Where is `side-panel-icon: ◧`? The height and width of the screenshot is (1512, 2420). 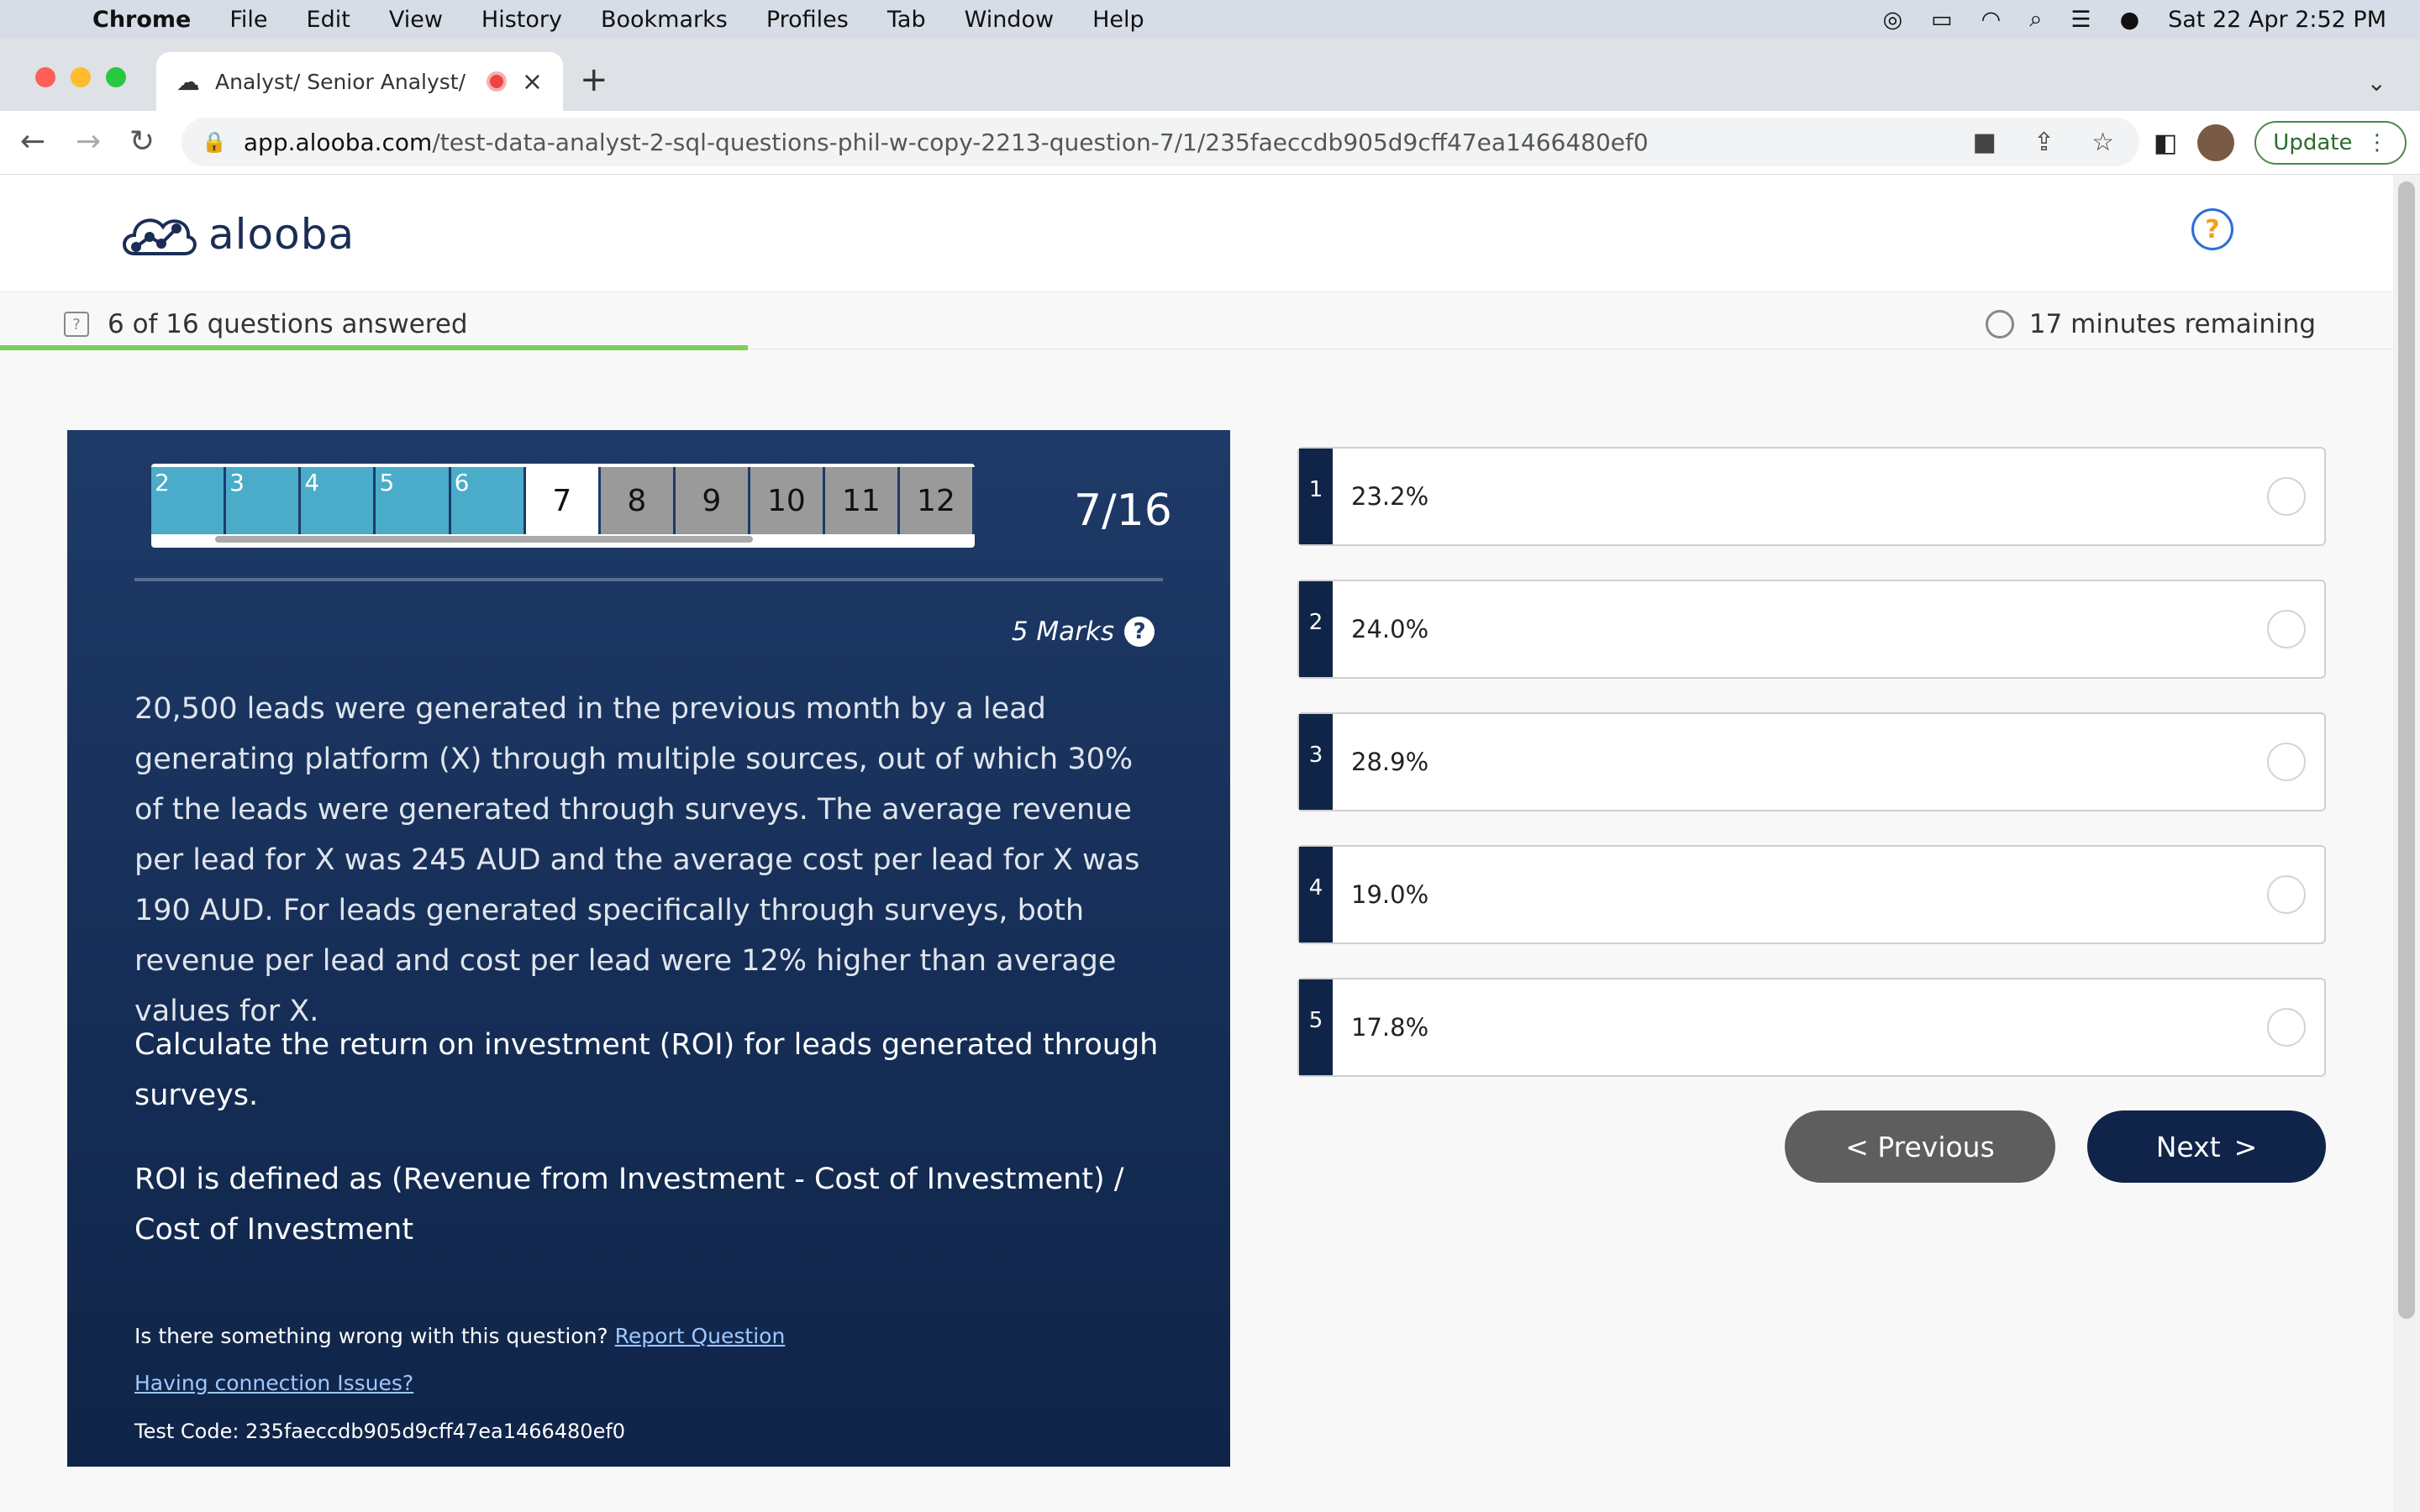 side-panel-icon: ◧ is located at coordinates (2165, 143).